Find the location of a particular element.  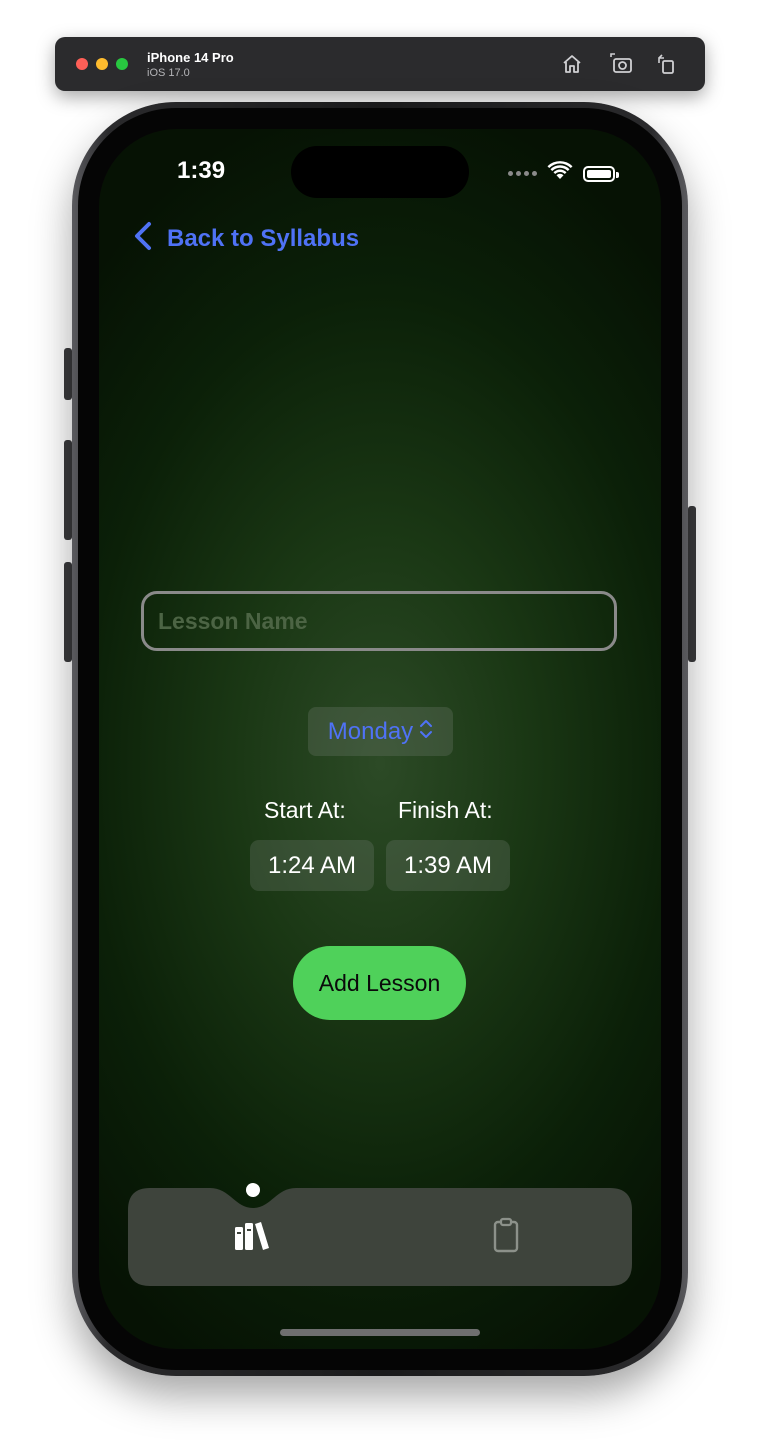

wifi-icon is located at coordinates (560, 173).